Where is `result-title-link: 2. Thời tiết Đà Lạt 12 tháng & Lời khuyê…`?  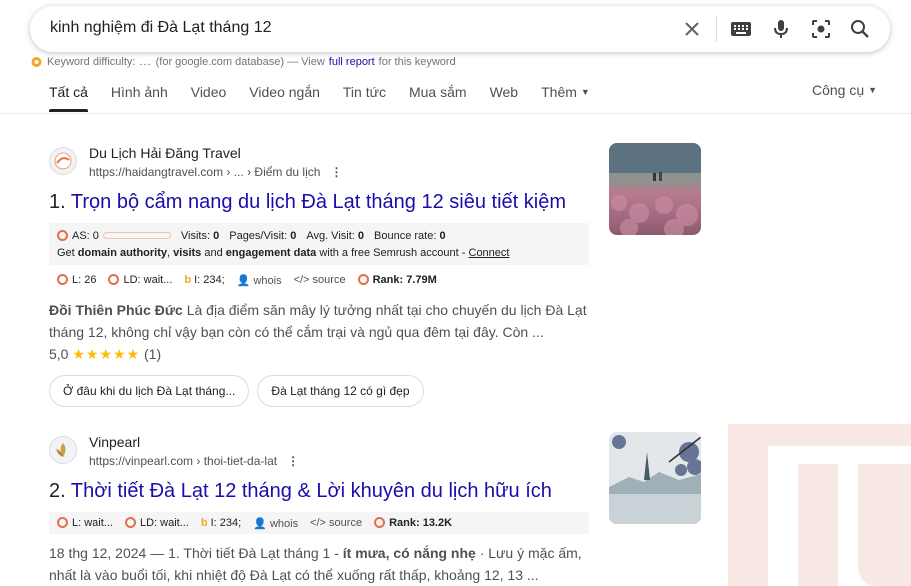
result-title-link: 2. Thời tiết Đà Lạt 12 tháng & Lời khuyê… is located at coordinates (325, 491).